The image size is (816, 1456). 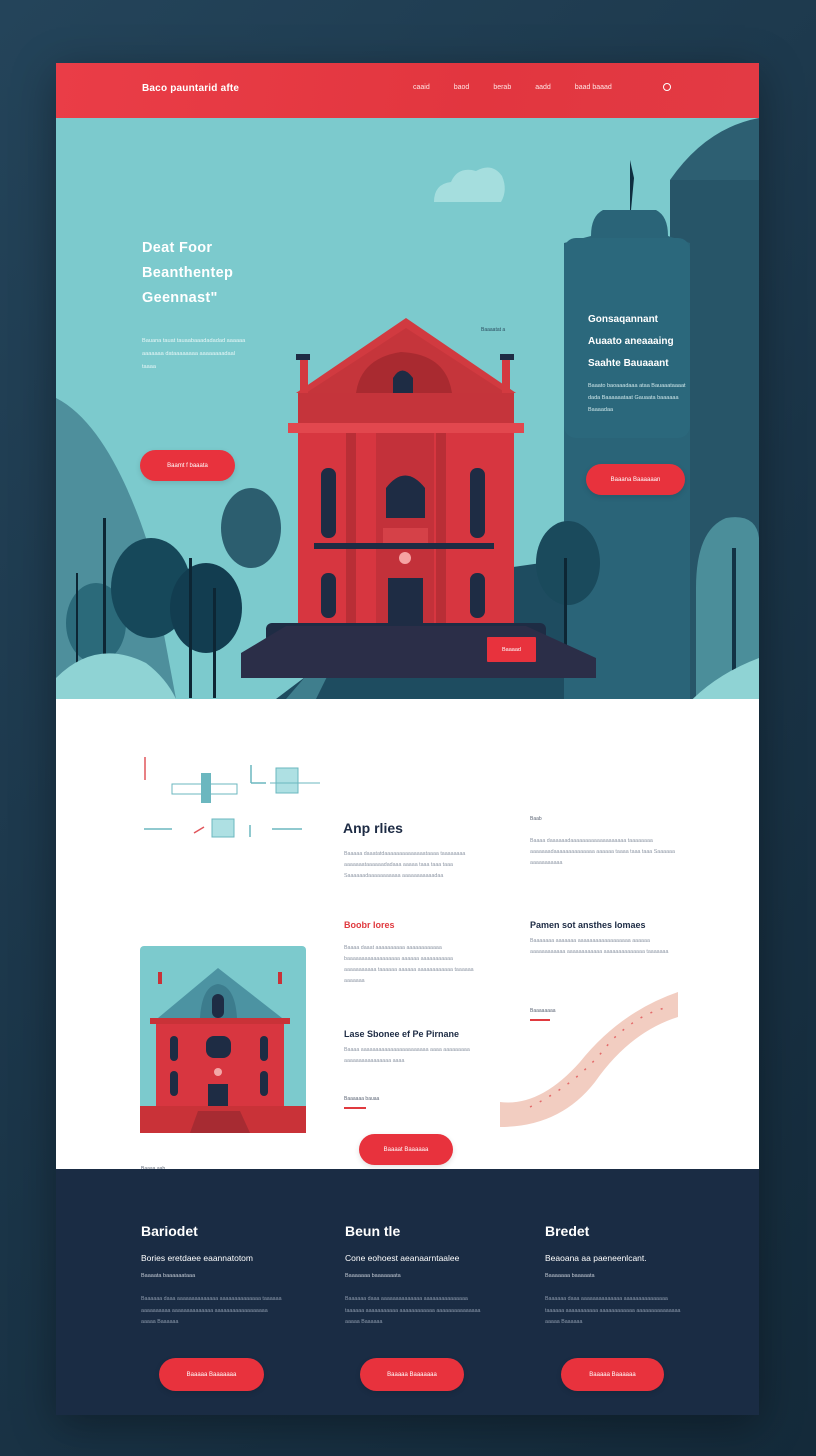 What do you see at coordinates (211, 1374) in the screenshot?
I see `footer-column-1-button: Baaaaa Baaaaaaa` at bounding box center [211, 1374].